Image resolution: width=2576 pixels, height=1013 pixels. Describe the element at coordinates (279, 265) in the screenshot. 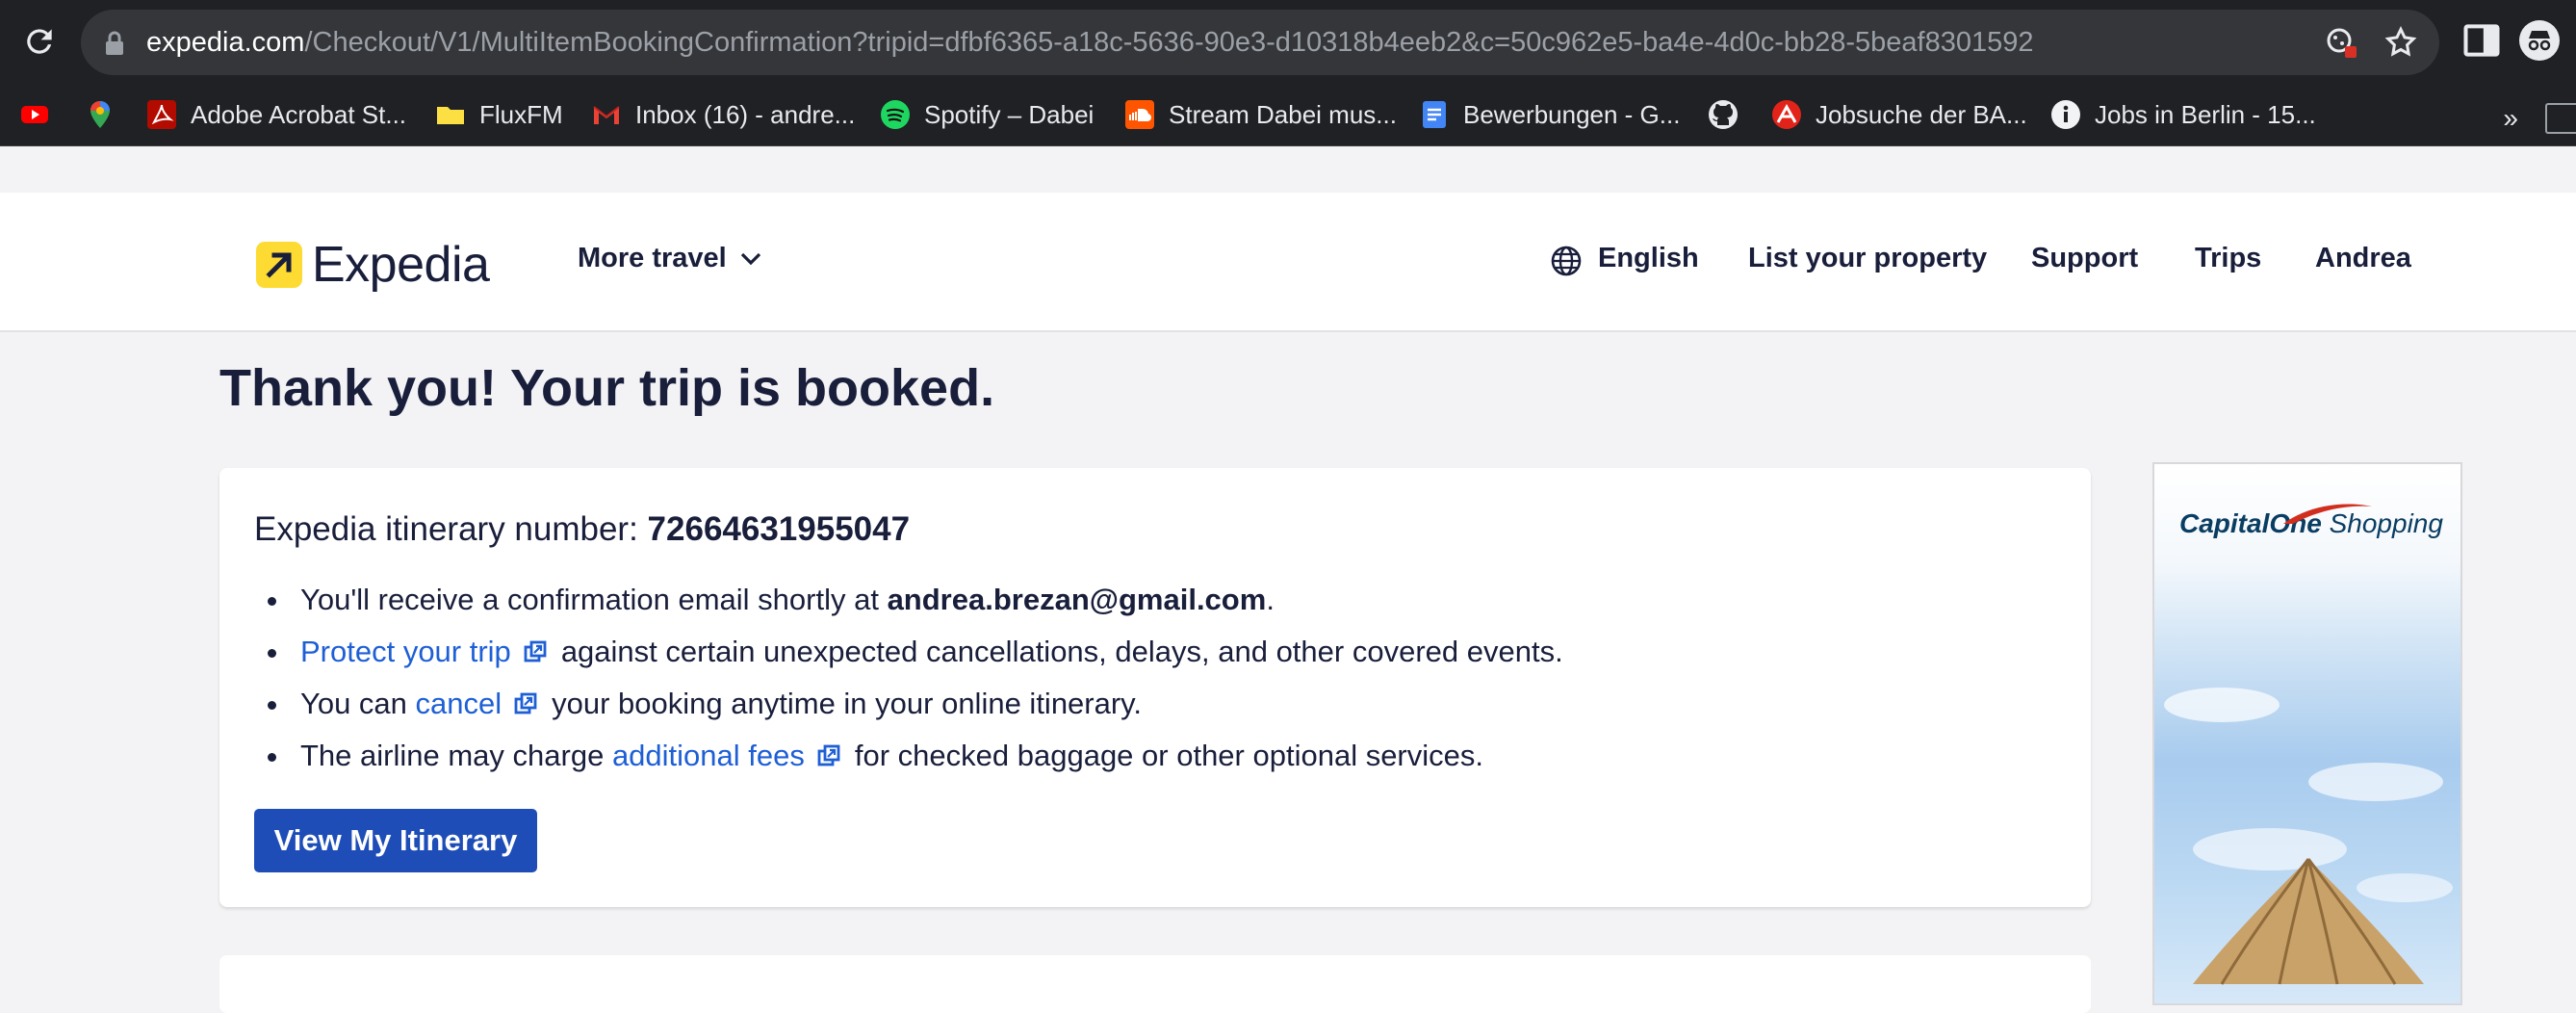

I see `expedia-logo-icon` at that location.